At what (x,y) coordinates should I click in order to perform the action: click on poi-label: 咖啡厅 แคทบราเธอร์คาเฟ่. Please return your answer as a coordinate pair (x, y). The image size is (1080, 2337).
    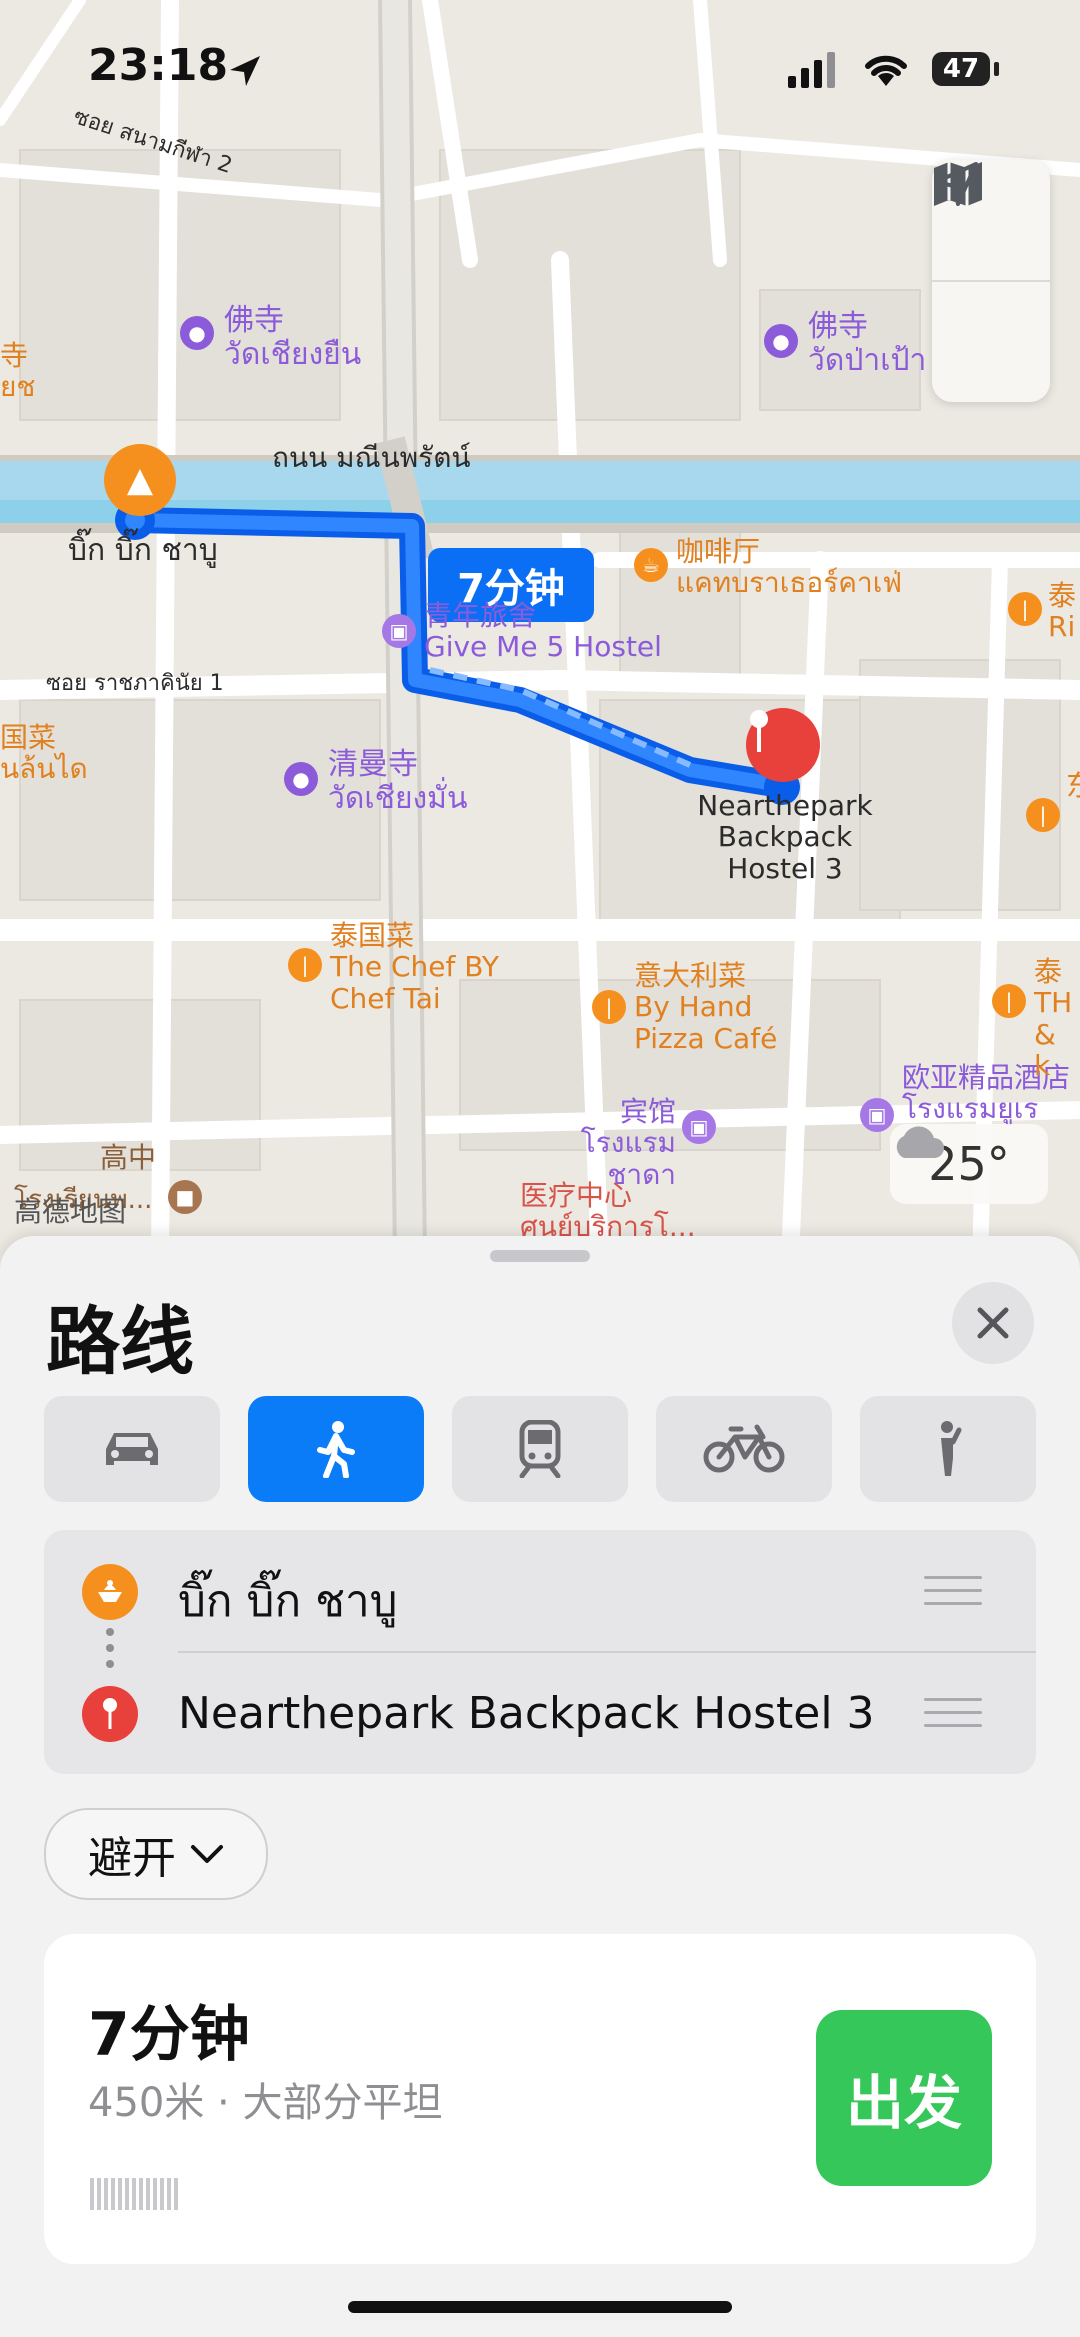
    Looking at the image, I should click on (789, 567).